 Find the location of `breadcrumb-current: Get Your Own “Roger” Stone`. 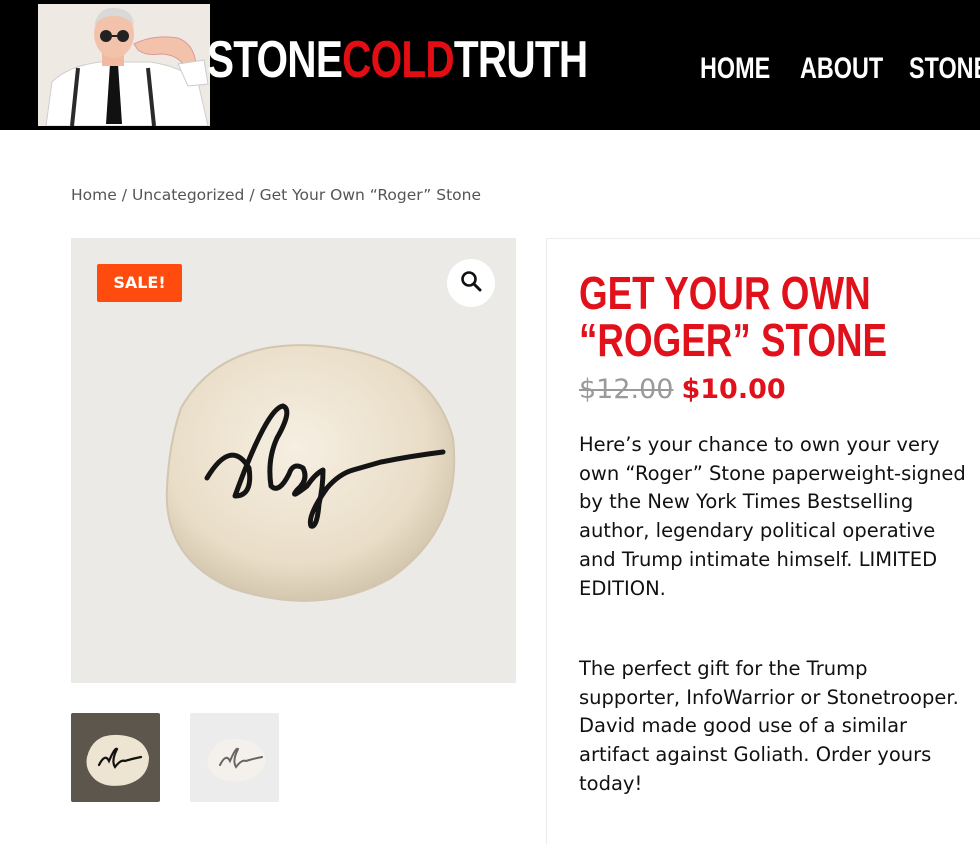

breadcrumb-current: Get Your Own “Roger” Stone is located at coordinates (370, 195).